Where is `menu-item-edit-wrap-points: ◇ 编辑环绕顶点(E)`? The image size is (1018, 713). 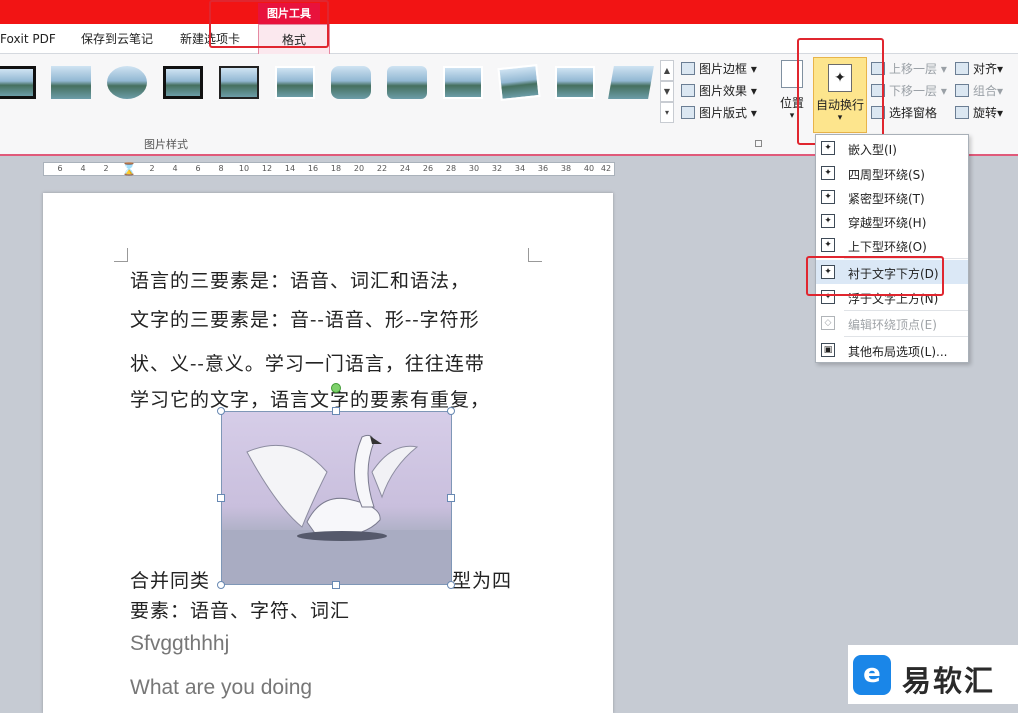 menu-item-edit-wrap-points: ◇ 编辑环绕顶点(E) is located at coordinates (892, 323).